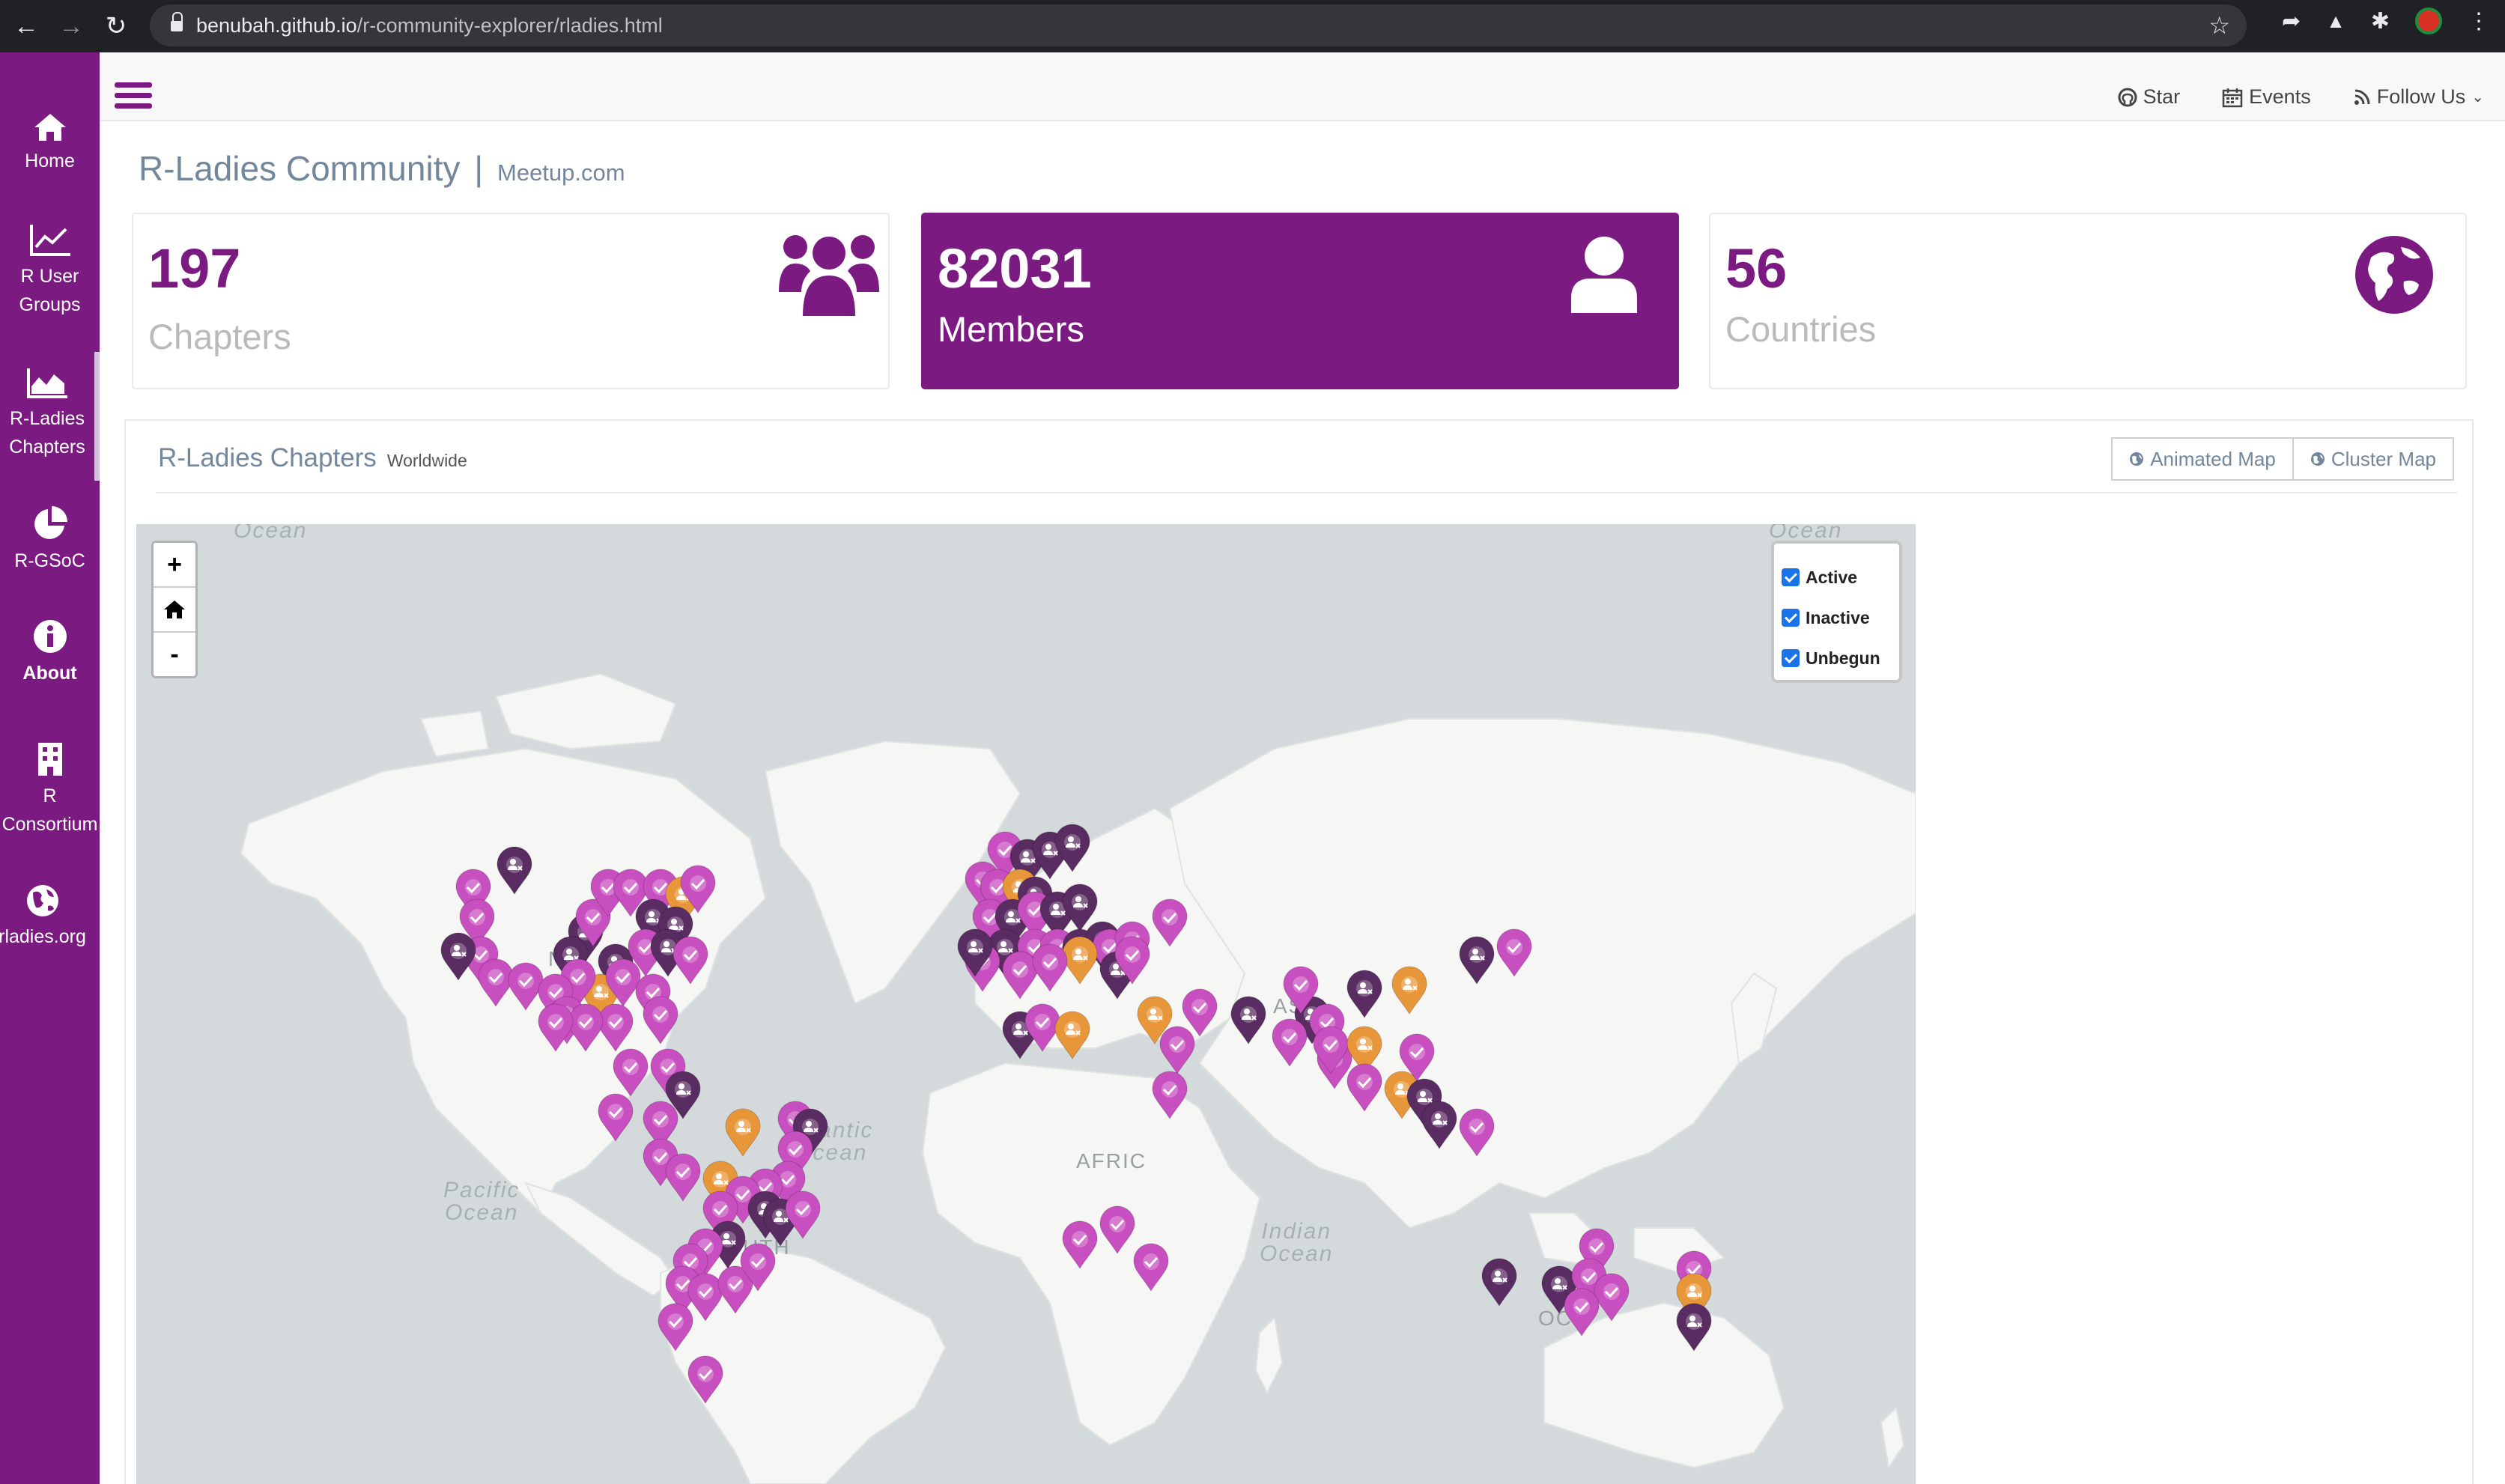  Describe the element at coordinates (1296, 1231) in the screenshot. I see `ocean-label-line: Indian` at that location.